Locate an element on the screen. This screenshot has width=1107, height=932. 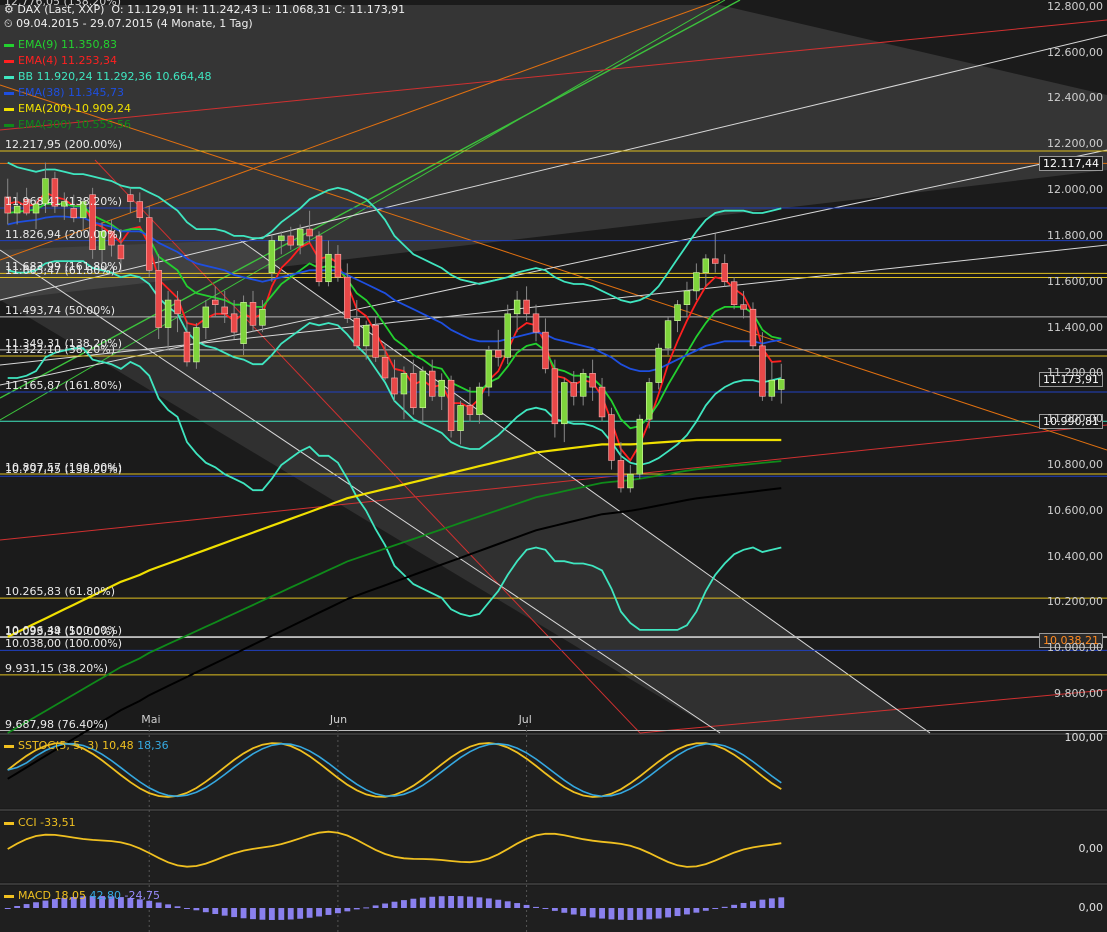
fib-label: 10.797,45 (138.20%) is located at coordinates (64, 470).